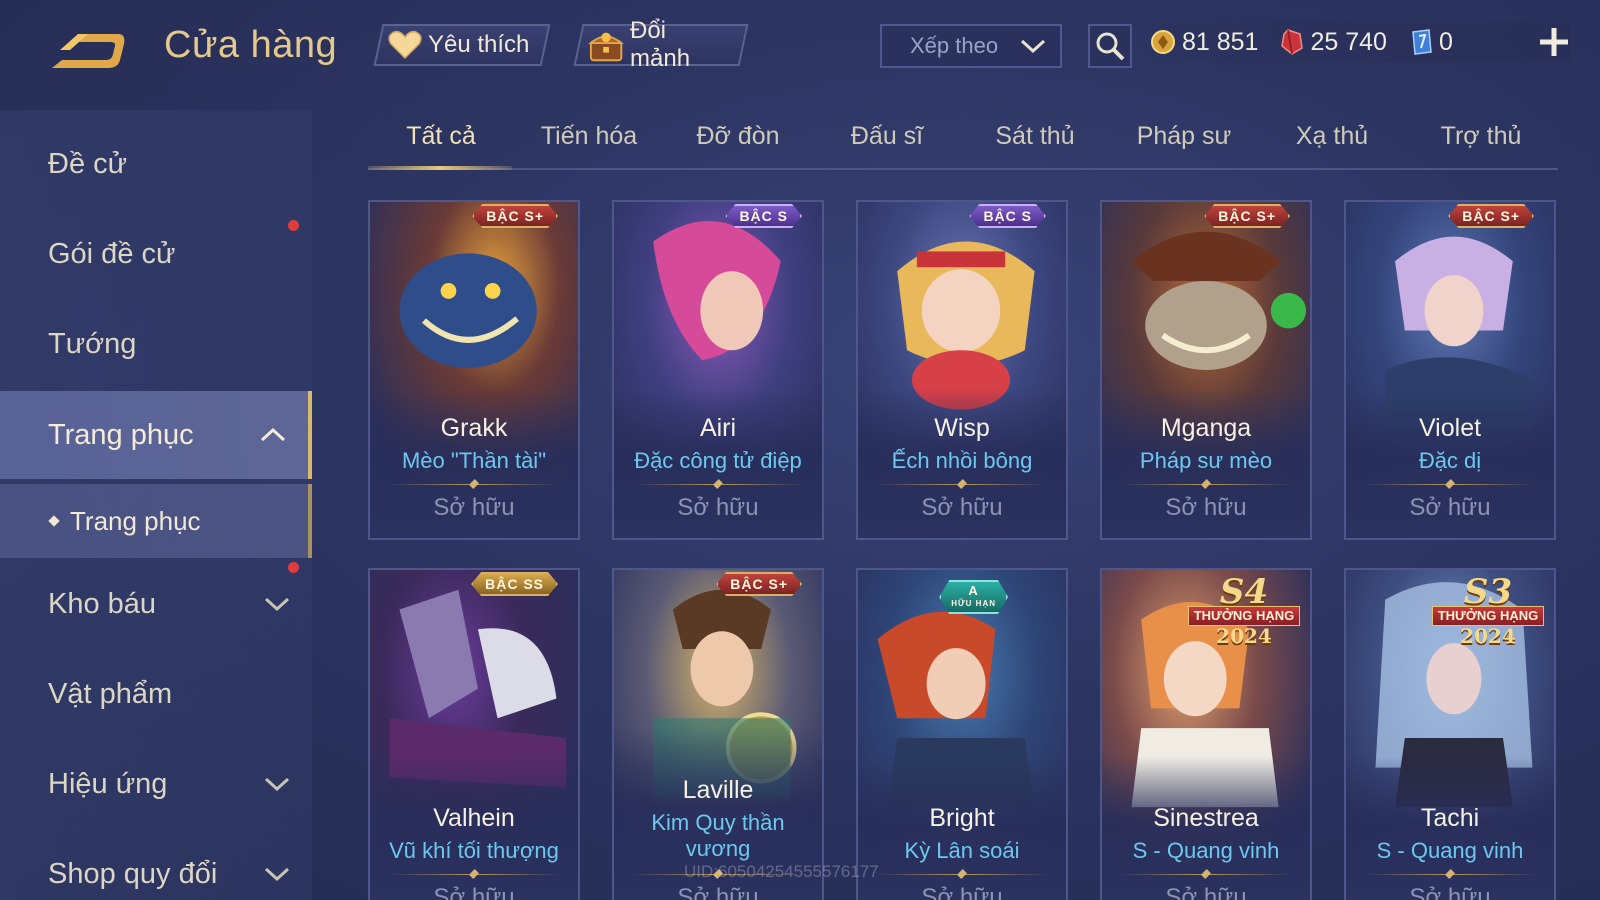 This screenshot has height=900, width=1600. I want to click on limited-label: HỮU HẠN, so click(973, 603).